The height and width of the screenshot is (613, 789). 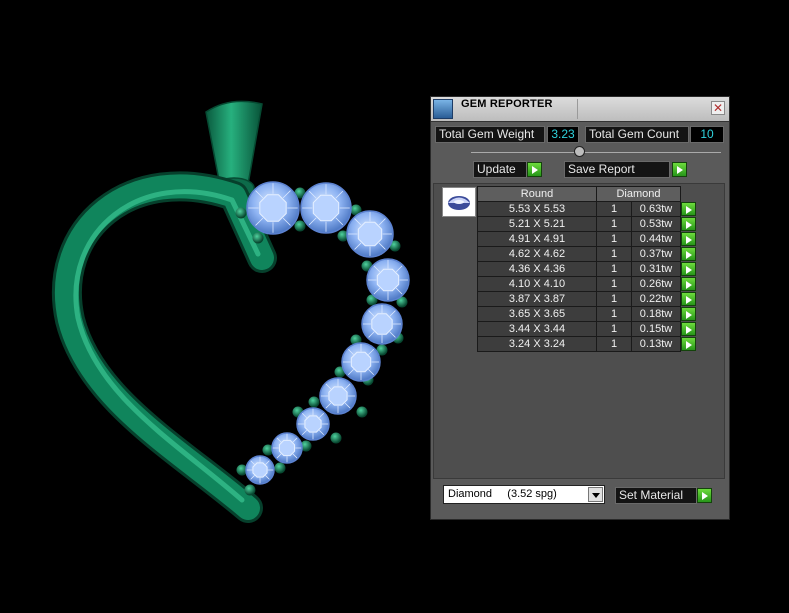 What do you see at coordinates (587, 284) in the screenshot?
I see `table-row: 4.10 X 4.10 1 0.26tw` at bounding box center [587, 284].